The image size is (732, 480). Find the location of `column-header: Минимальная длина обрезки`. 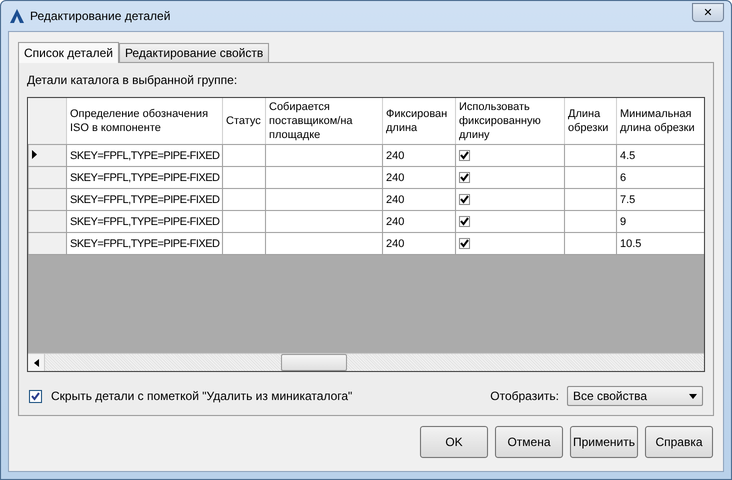

column-header: Минимальная длина обрезки is located at coordinates (660, 121).